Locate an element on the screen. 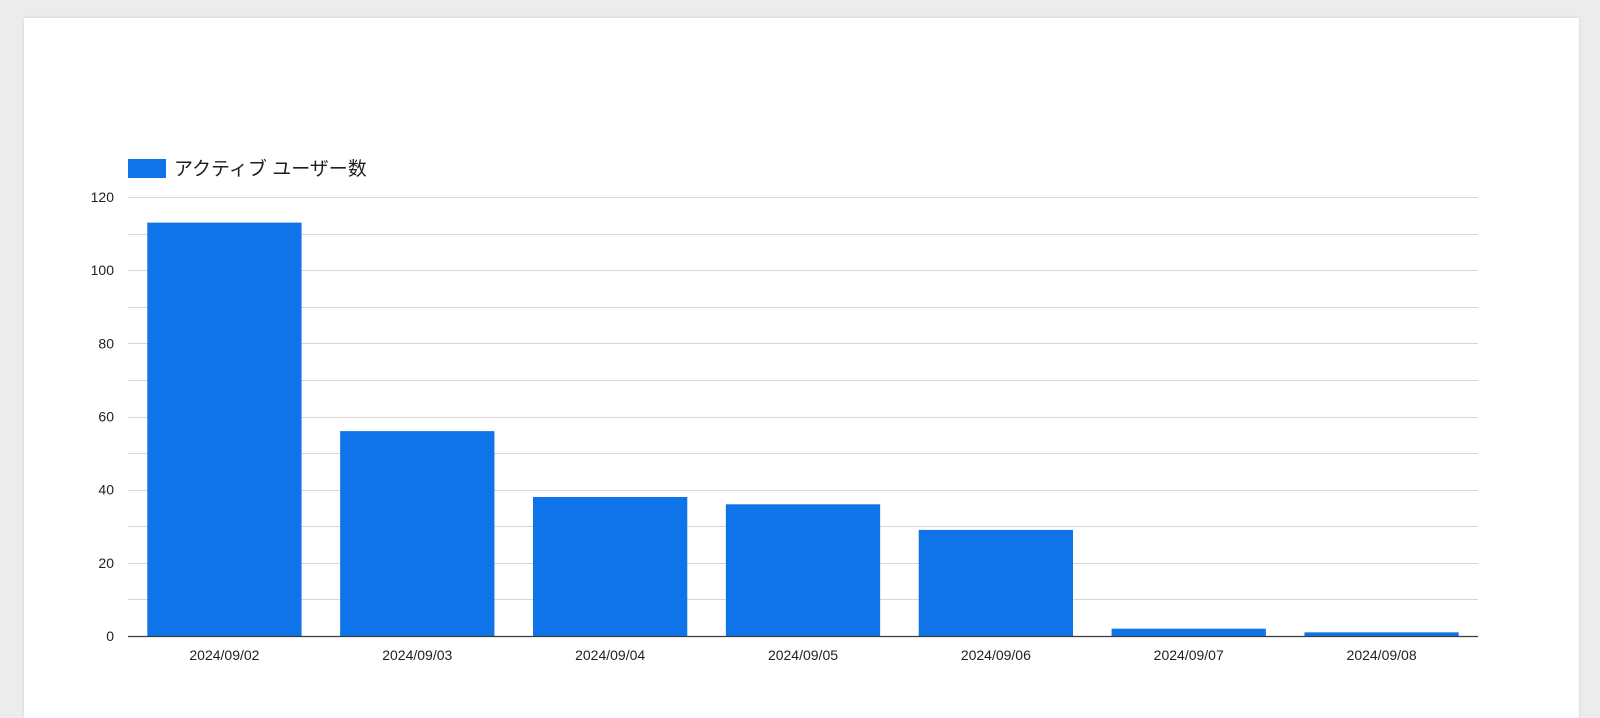 This screenshot has width=1600, height=718. legend: アクティブ ユーザー数 is located at coordinates (247, 168).